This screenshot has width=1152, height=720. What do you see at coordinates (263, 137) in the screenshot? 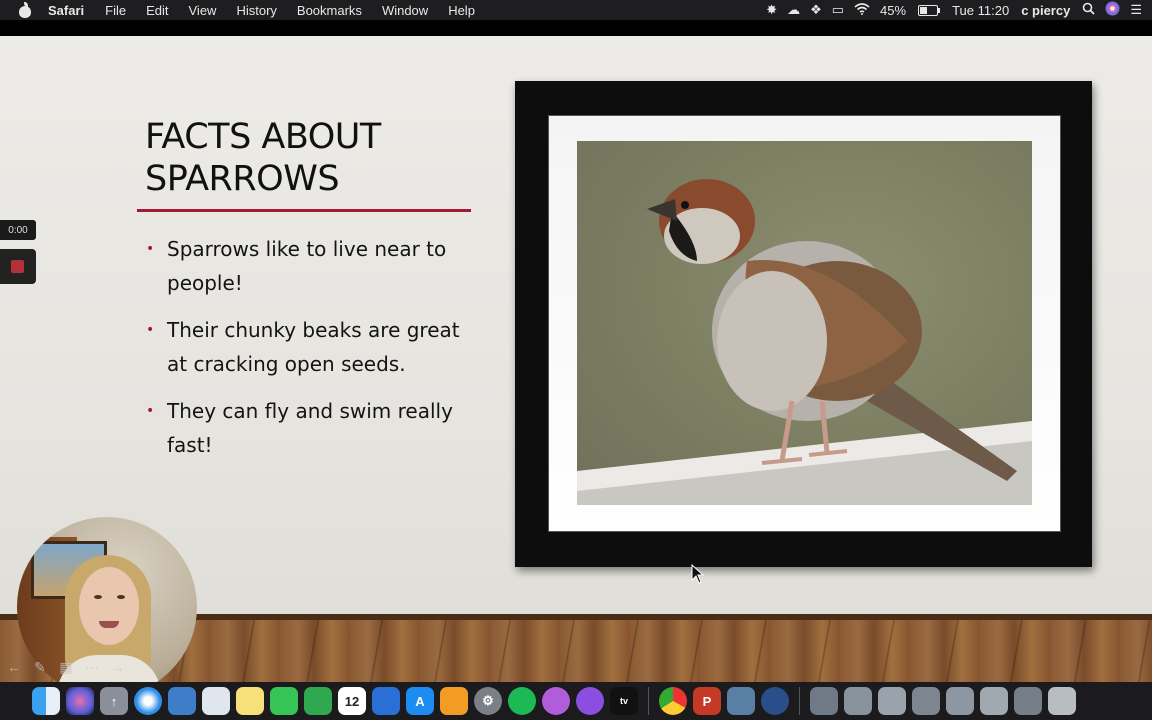
I see `slide-title-line-1: FACTS ABOUT` at bounding box center [263, 137].